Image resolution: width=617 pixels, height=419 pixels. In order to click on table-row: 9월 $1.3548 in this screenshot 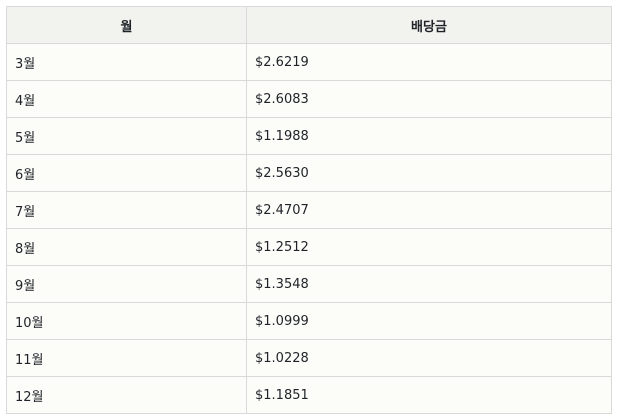, I will do `click(309, 284)`.